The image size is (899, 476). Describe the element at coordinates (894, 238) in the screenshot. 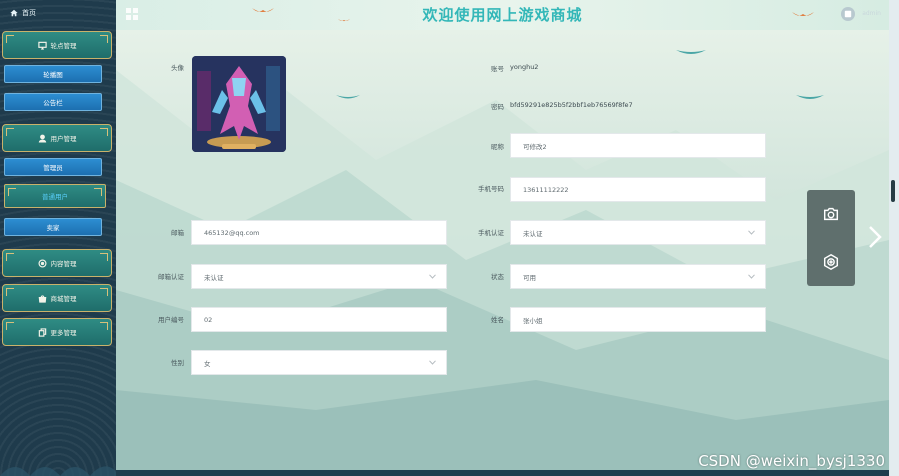

I see `scrollbar` at that location.